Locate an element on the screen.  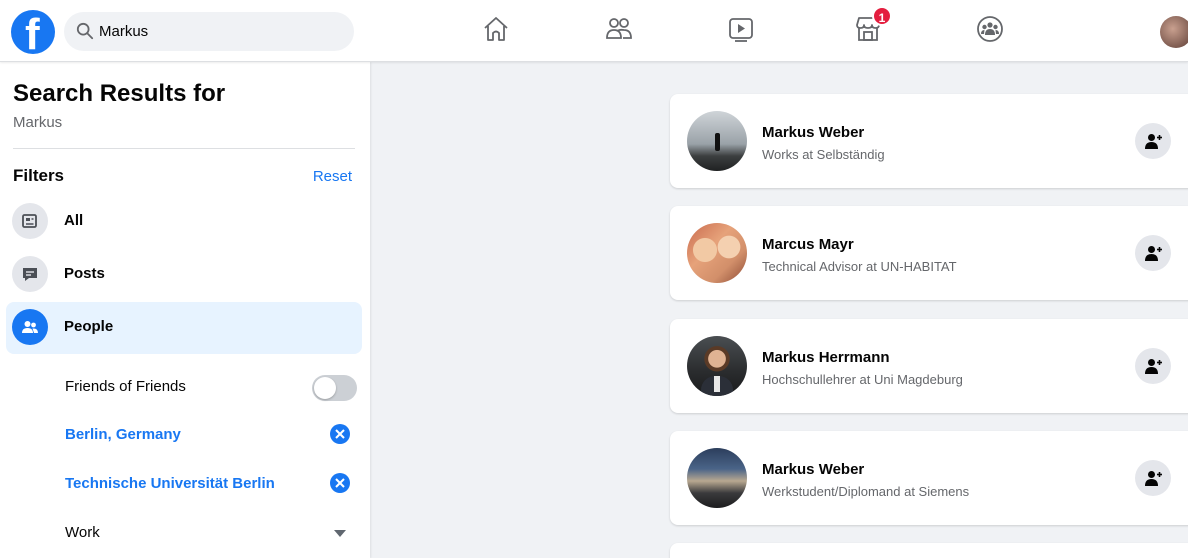
profile-avatar is located at coordinates (1174, 32).